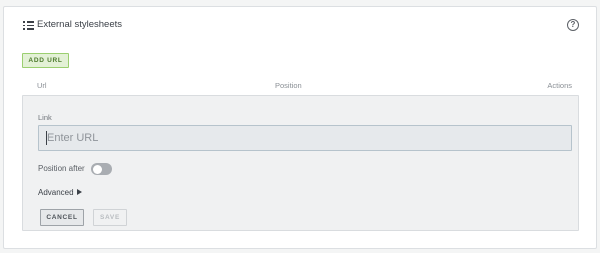 The width and height of the screenshot is (600, 253). I want to click on position-after-toggle, so click(101, 169).